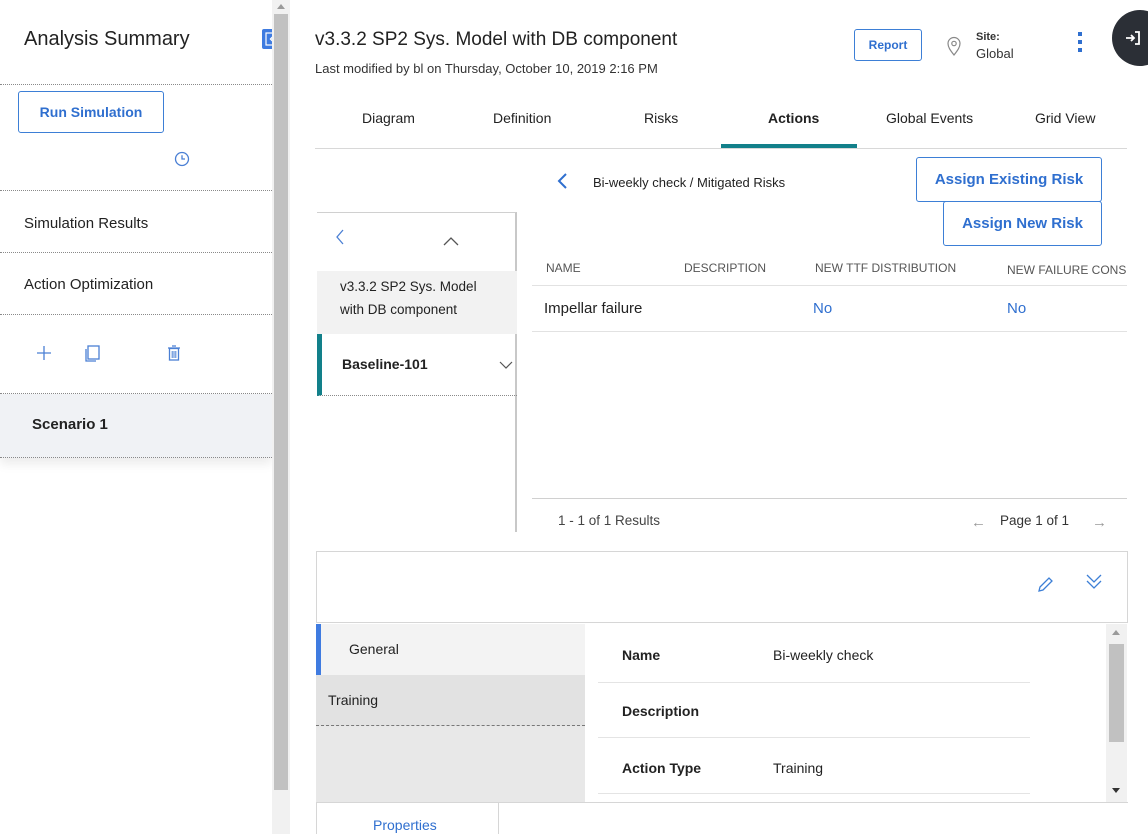 This screenshot has width=1148, height=834. I want to click on assign-new-risk-button: Assign New Risk, so click(1022, 223).